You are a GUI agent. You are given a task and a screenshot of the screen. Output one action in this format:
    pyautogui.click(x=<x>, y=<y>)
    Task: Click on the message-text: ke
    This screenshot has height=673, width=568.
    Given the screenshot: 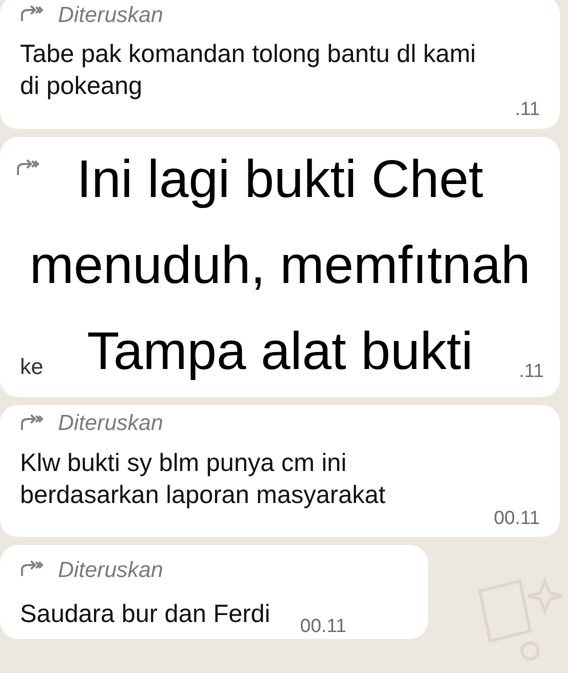 What is the action you would take?
    pyautogui.click(x=32, y=366)
    